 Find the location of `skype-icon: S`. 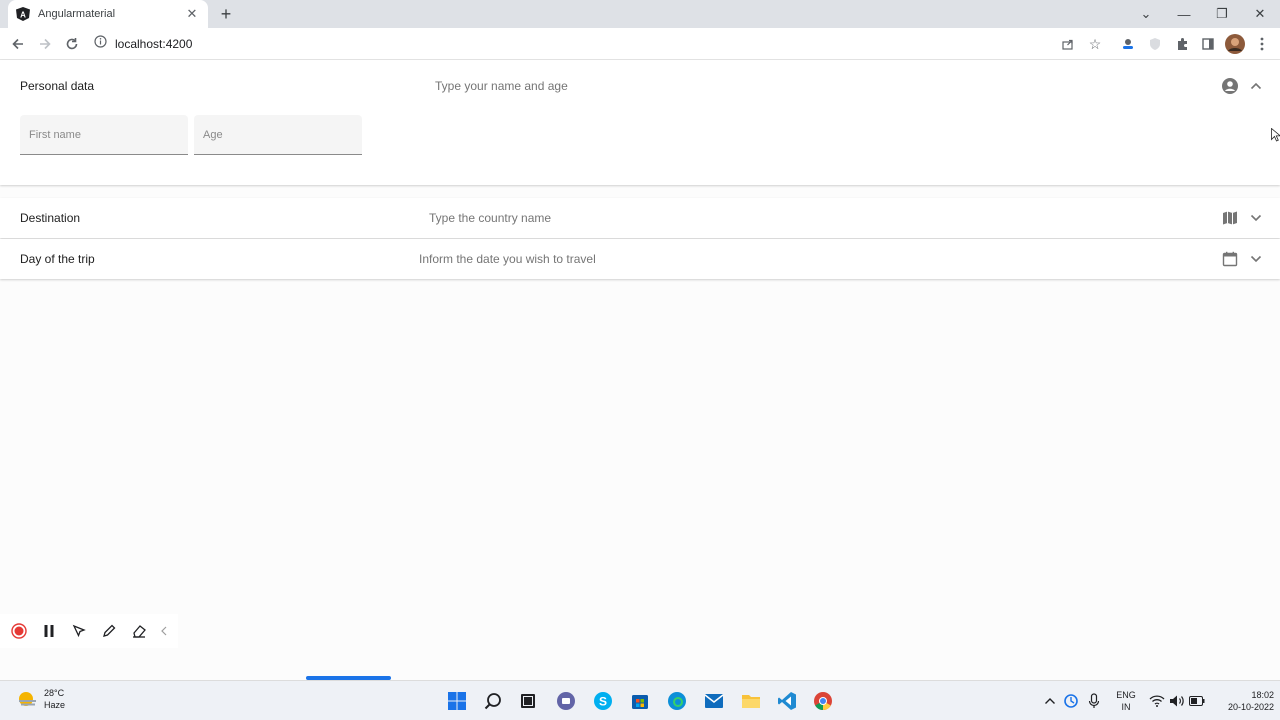

skype-icon: S is located at coordinates (603, 701).